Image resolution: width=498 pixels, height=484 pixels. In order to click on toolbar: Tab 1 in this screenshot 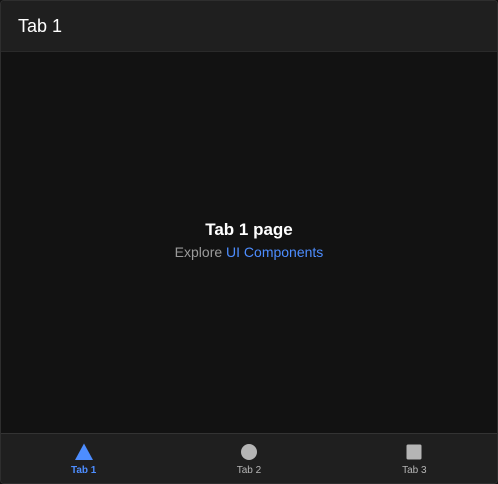, I will do `click(249, 26)`.